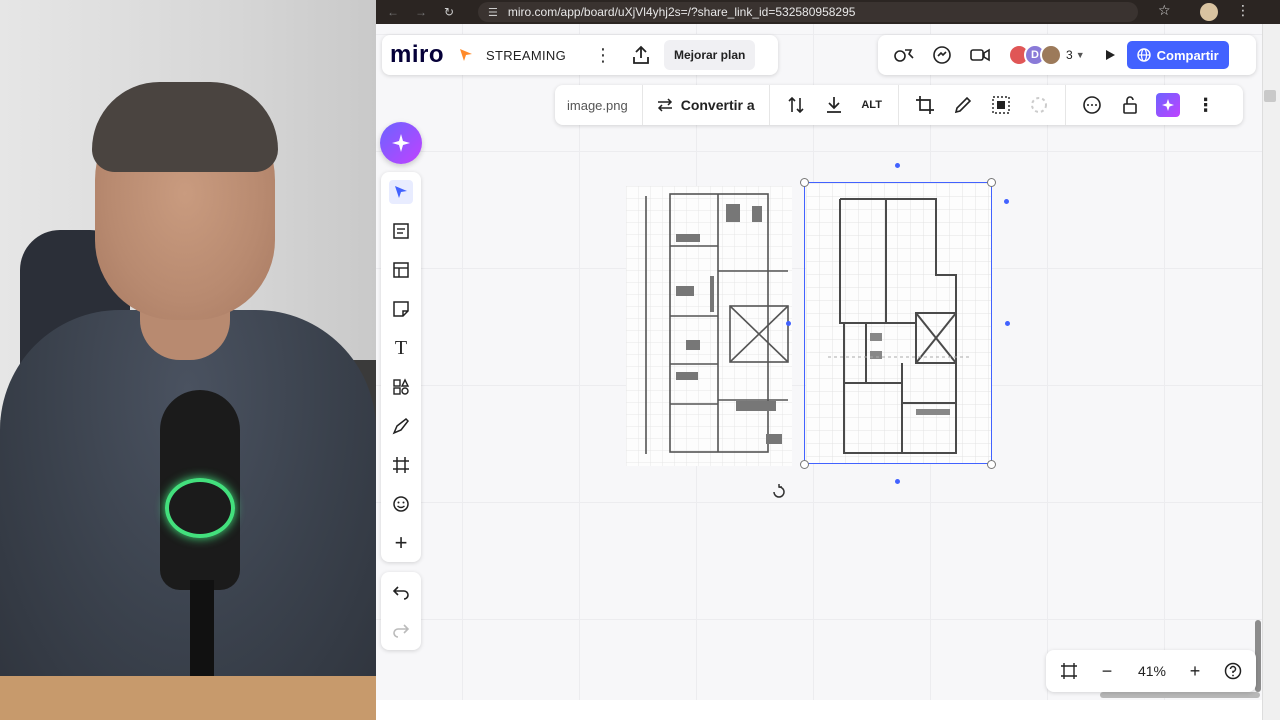 Image resolution: width=1280 pixels, height=720 pixels. What do you see at coordinates (963, 105) in the screenshot?
I see `edit-pencil-icon` at bounding box center [963, 105].